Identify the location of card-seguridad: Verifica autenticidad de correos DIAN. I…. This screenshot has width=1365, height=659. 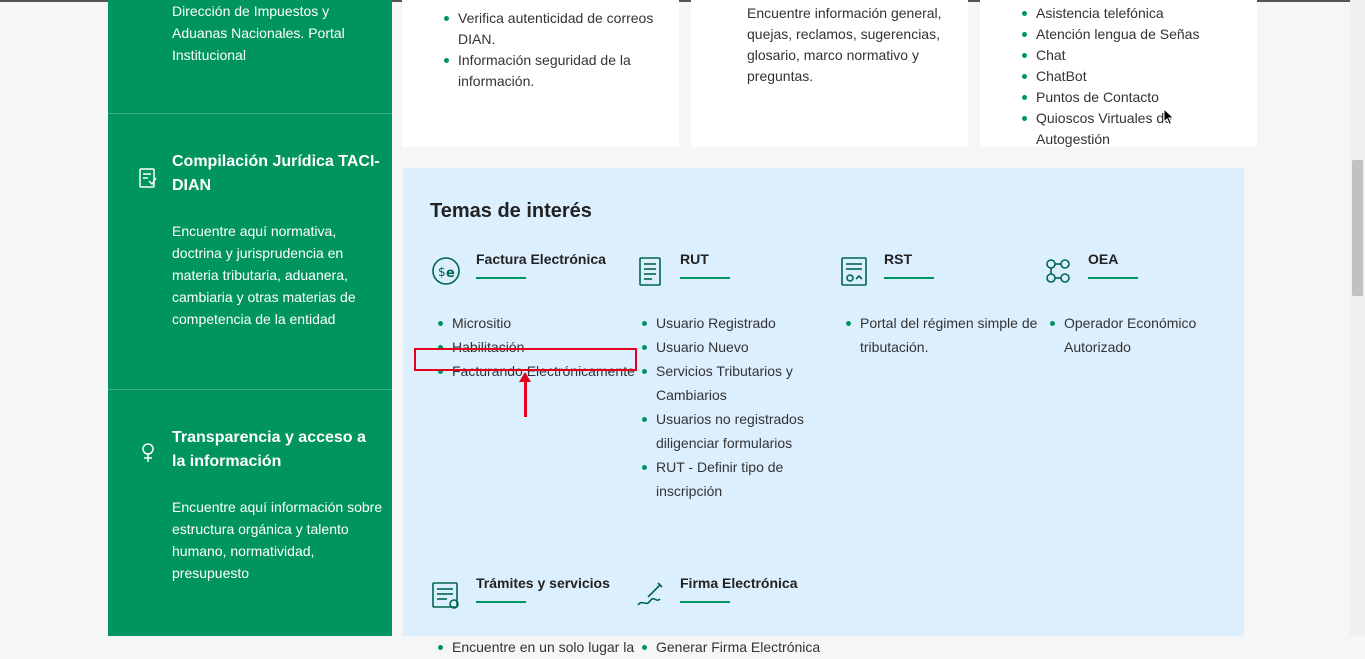
(540, 73).